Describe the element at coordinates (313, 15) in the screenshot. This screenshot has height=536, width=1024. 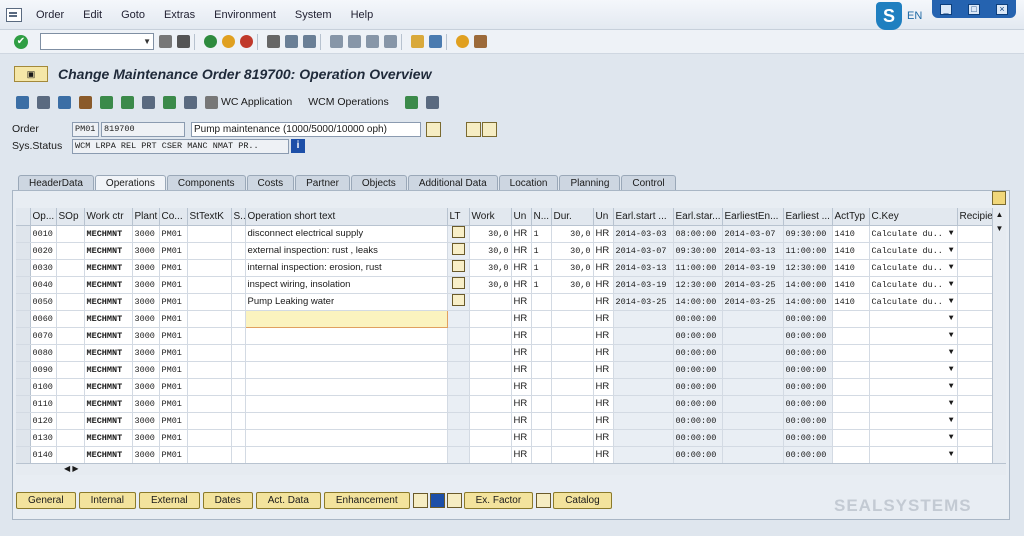
I see `menu-system: System` at that location.